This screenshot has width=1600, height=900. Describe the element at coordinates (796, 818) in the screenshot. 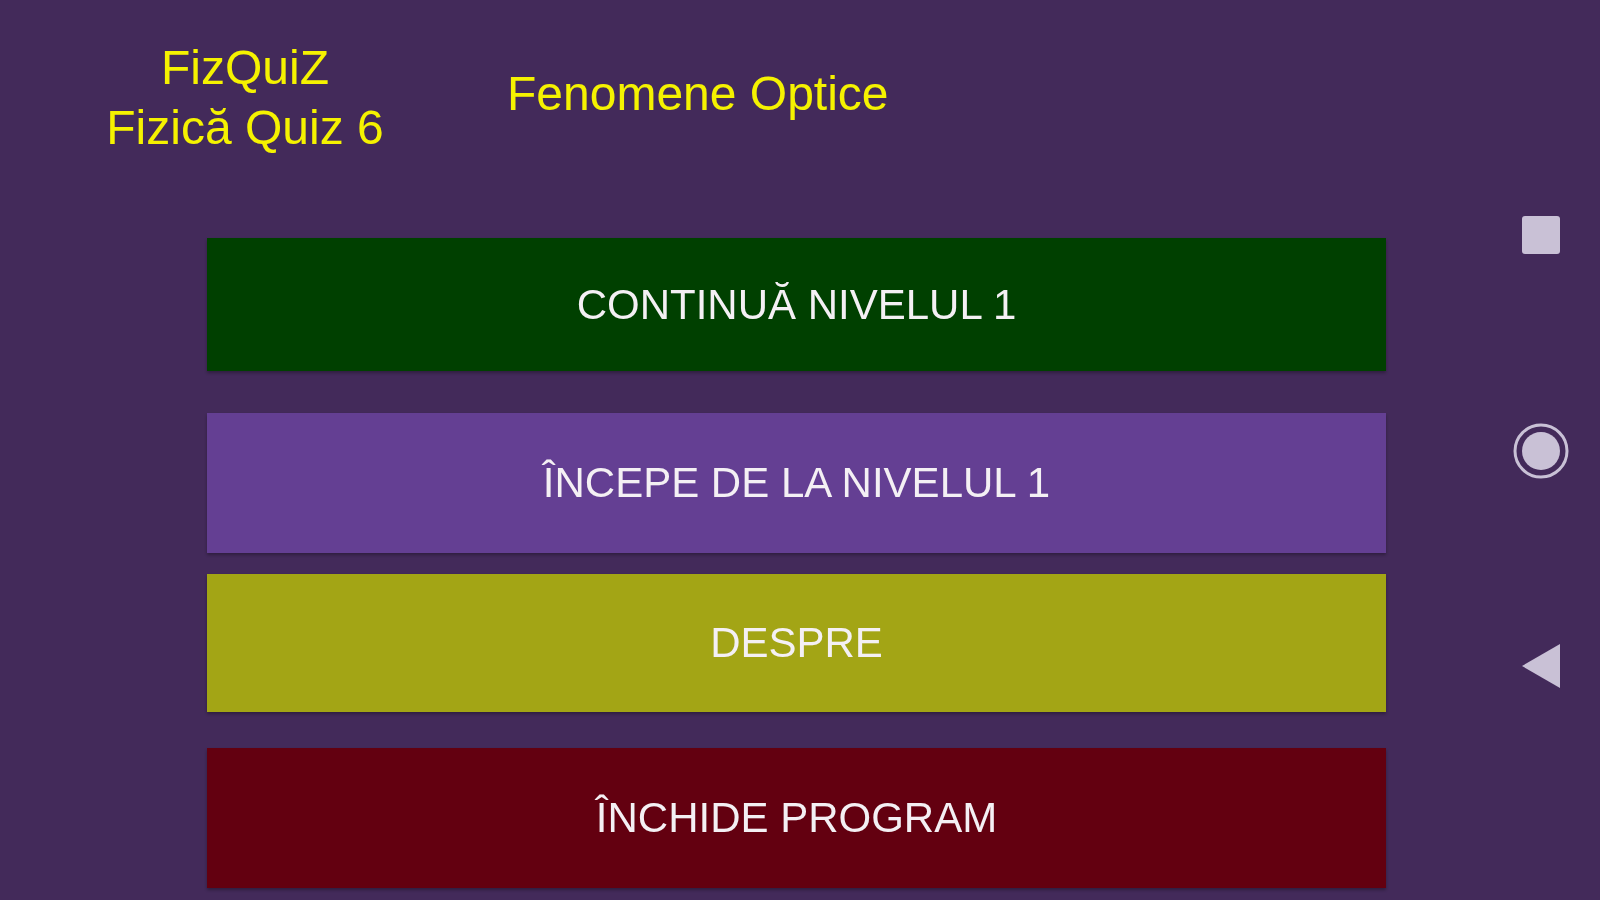

I see `menu-button: ÎNCHIDE PROGRAM` at that location.